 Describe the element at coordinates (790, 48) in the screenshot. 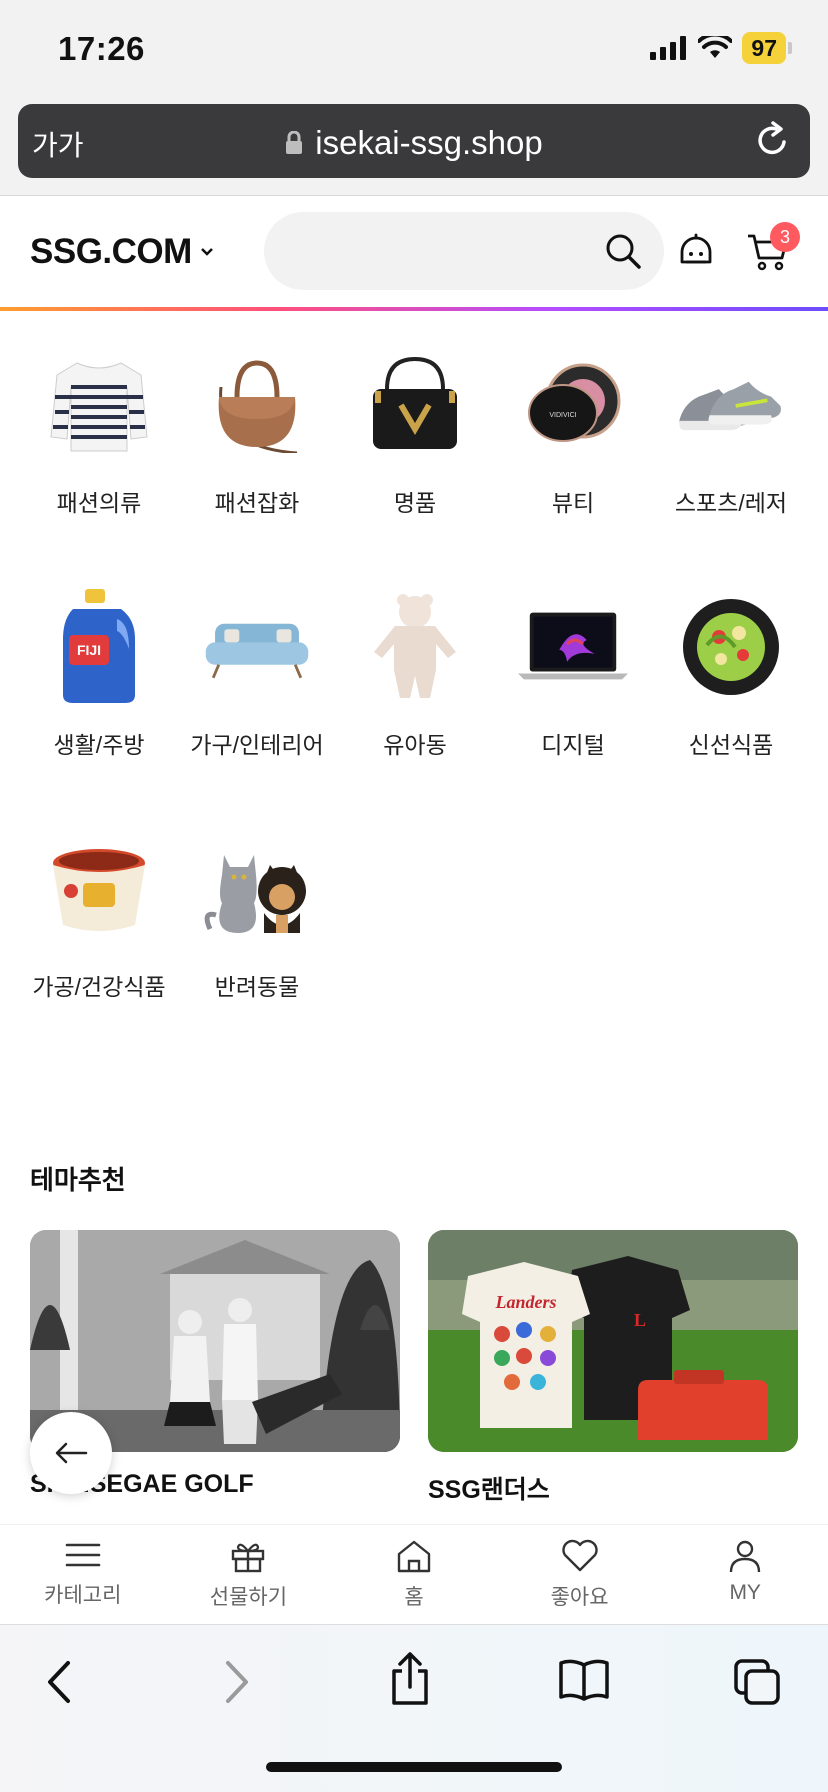

I see `battery-tip` at that location.